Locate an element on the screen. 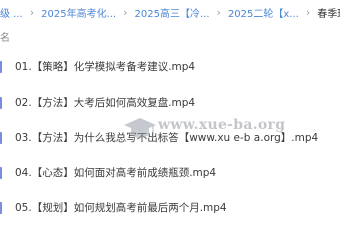  file-name: 03.【方法】为什么我总写不出标答【www.xu e-b a.org】.mp4 is located at coordinates (166, 137).